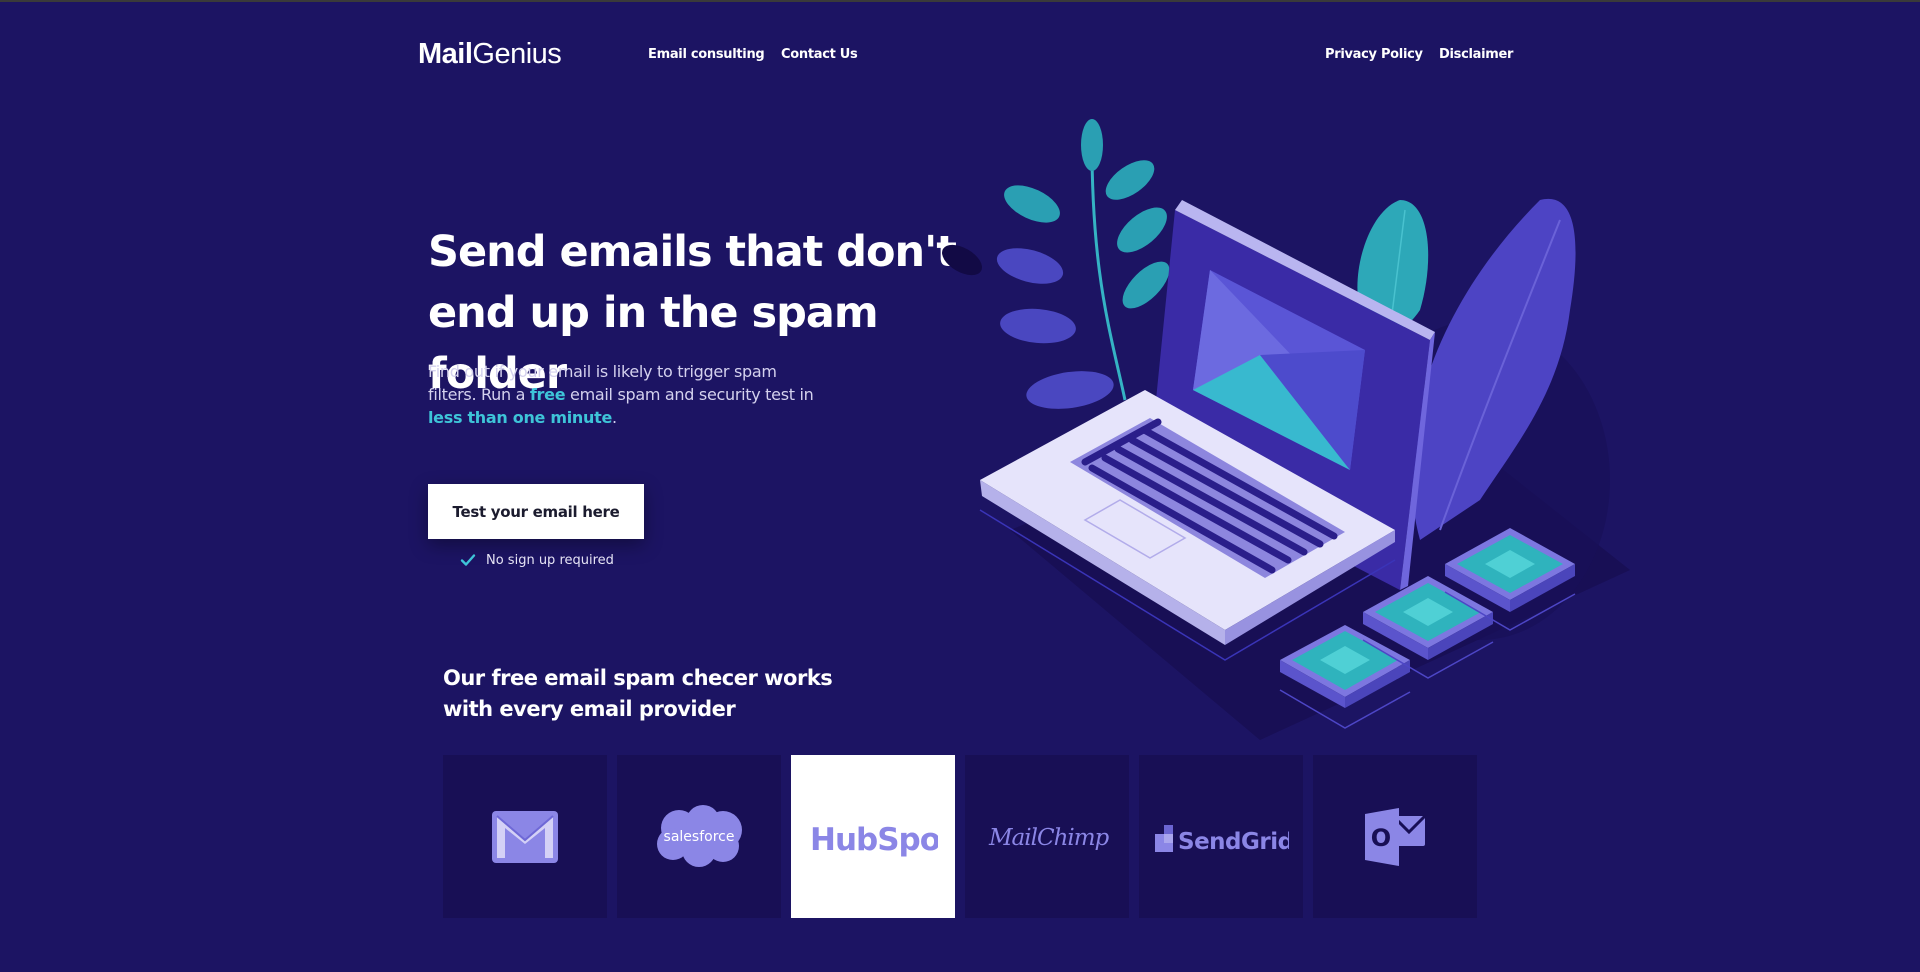 Image resolution: width=1920 pixels, height=972 pixels. Describe the element at coordinates (1374, 54) in the screenshot. I see `nav-privacy-policy: Privacy Policy` at that location.